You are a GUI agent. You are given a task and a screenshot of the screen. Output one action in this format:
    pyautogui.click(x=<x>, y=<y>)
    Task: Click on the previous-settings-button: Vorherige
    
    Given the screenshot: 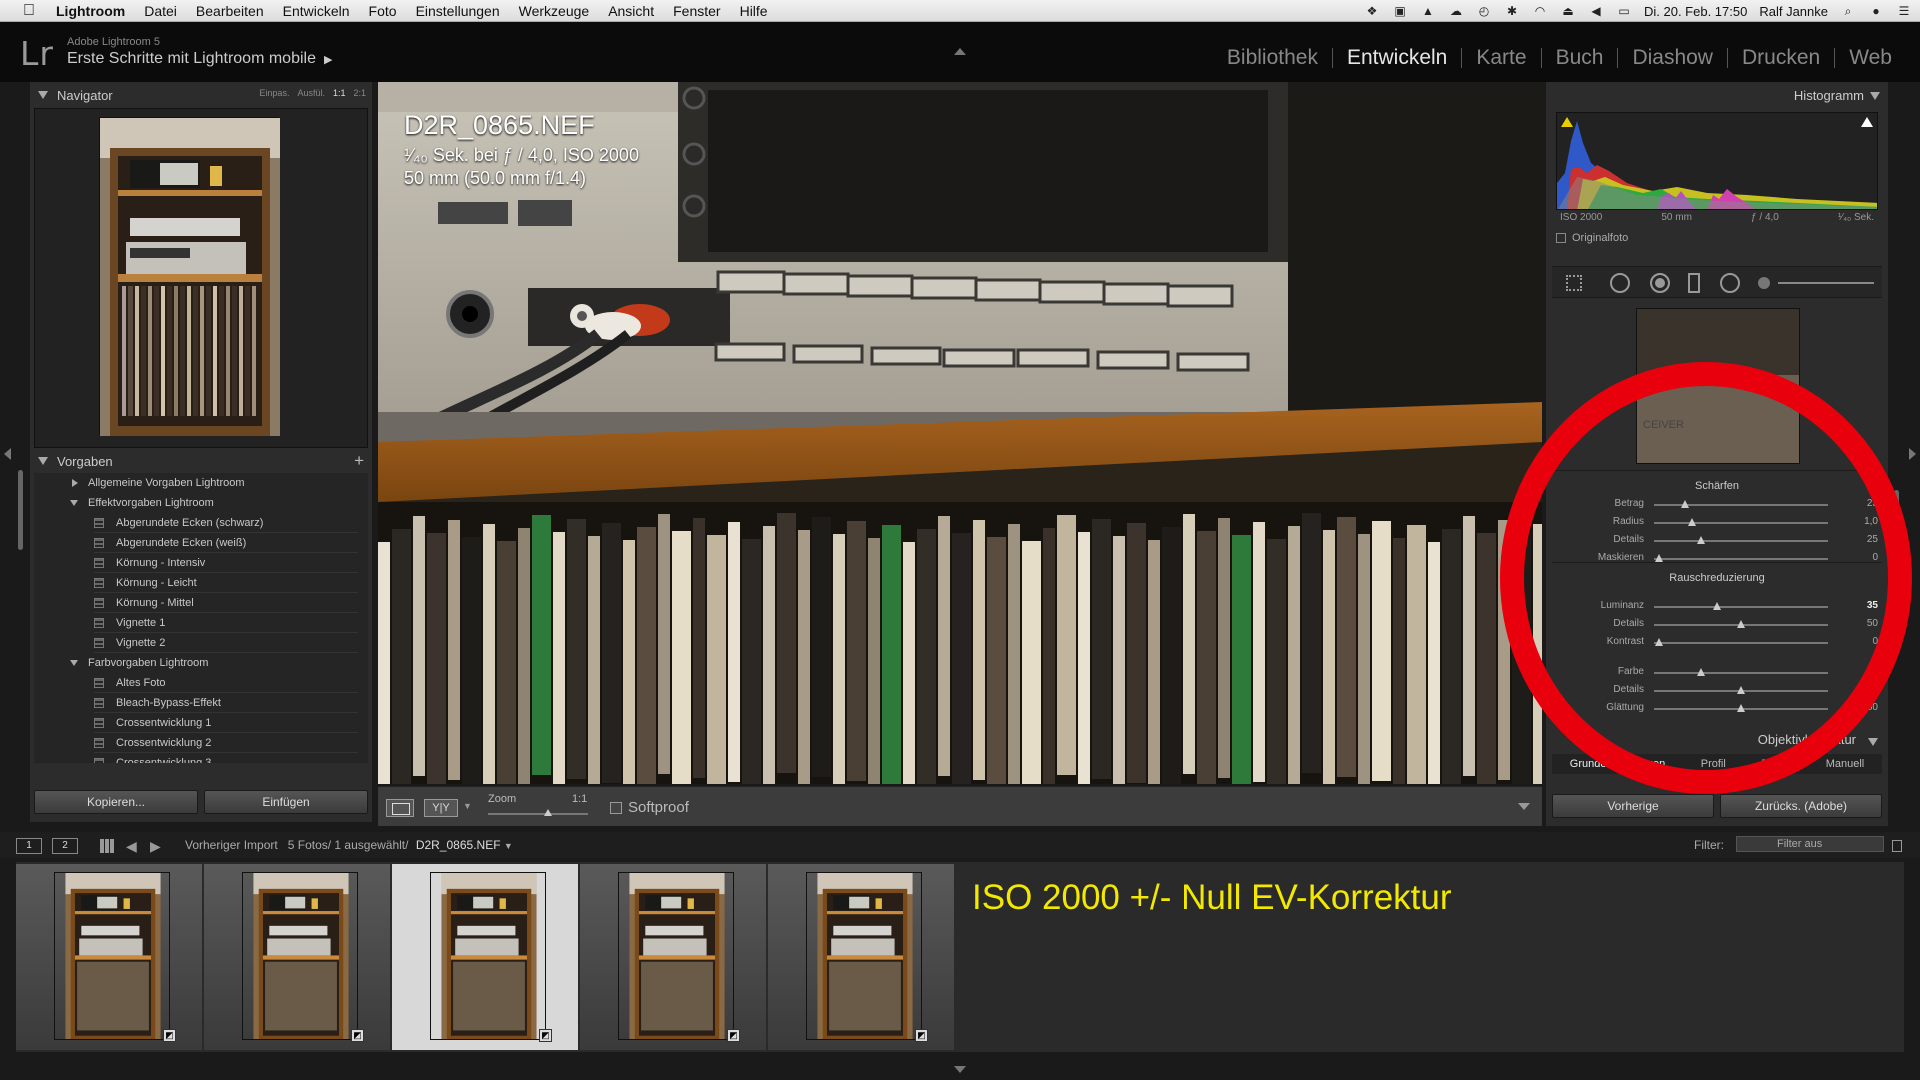 What is the action you would take?
    pyautogui.click(x=1633, y=806)
    